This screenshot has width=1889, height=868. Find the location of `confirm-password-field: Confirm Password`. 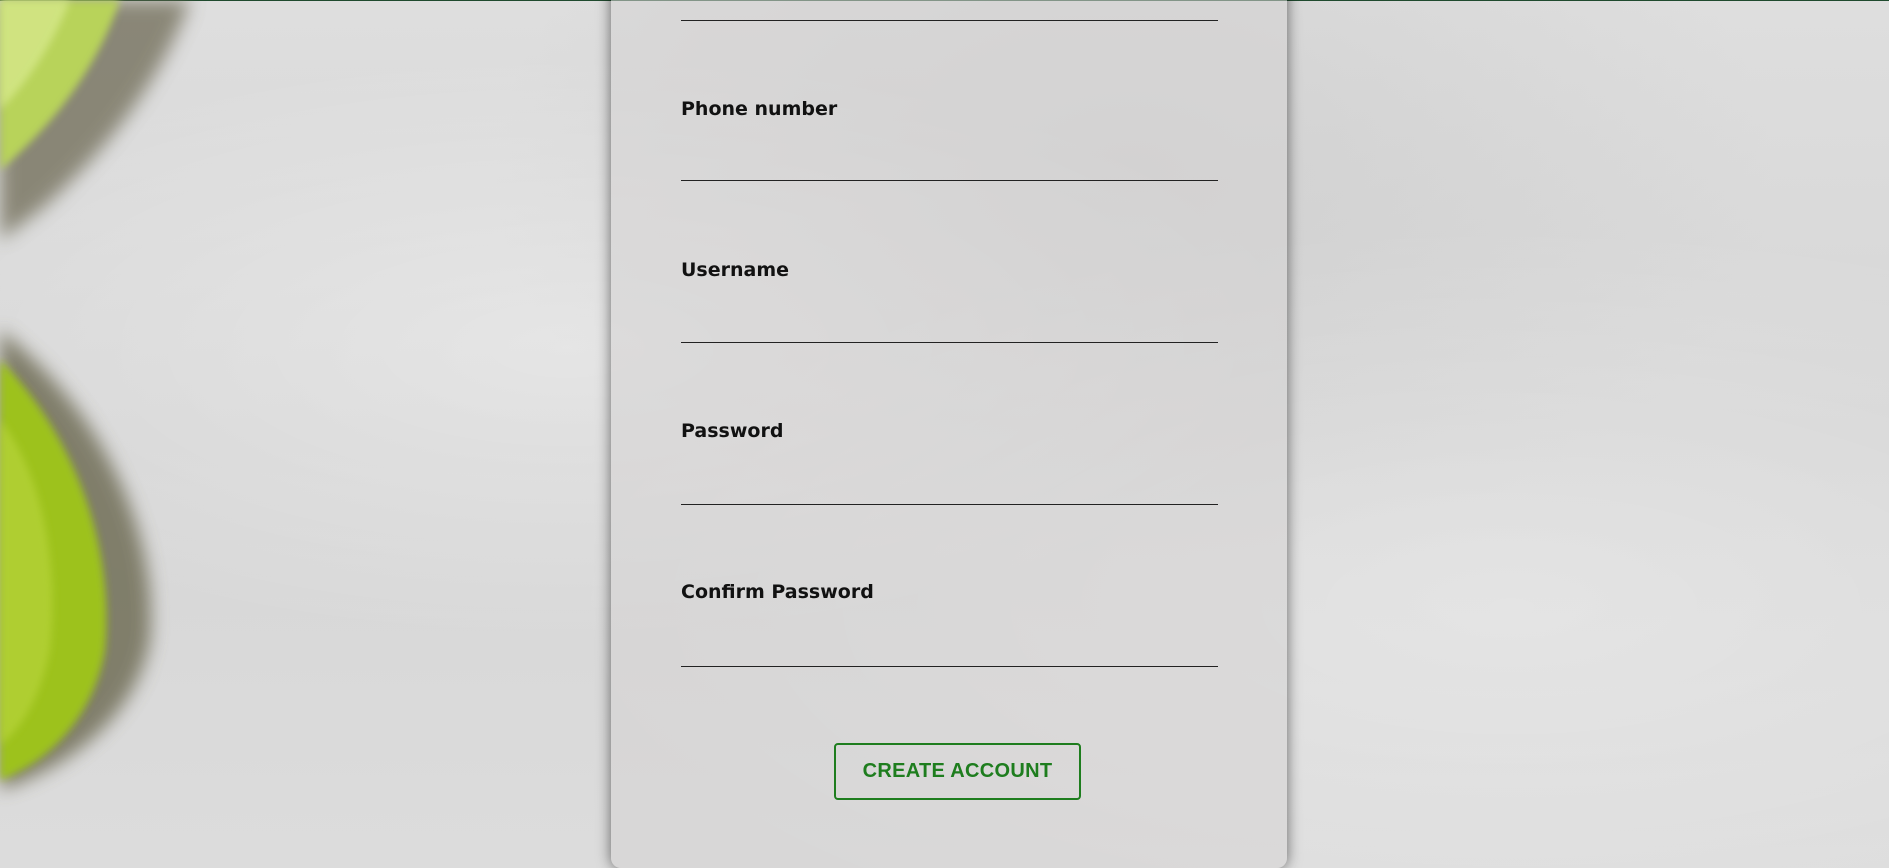

confirm-password-field: Confirm Password is located at coordinates (949, 624).